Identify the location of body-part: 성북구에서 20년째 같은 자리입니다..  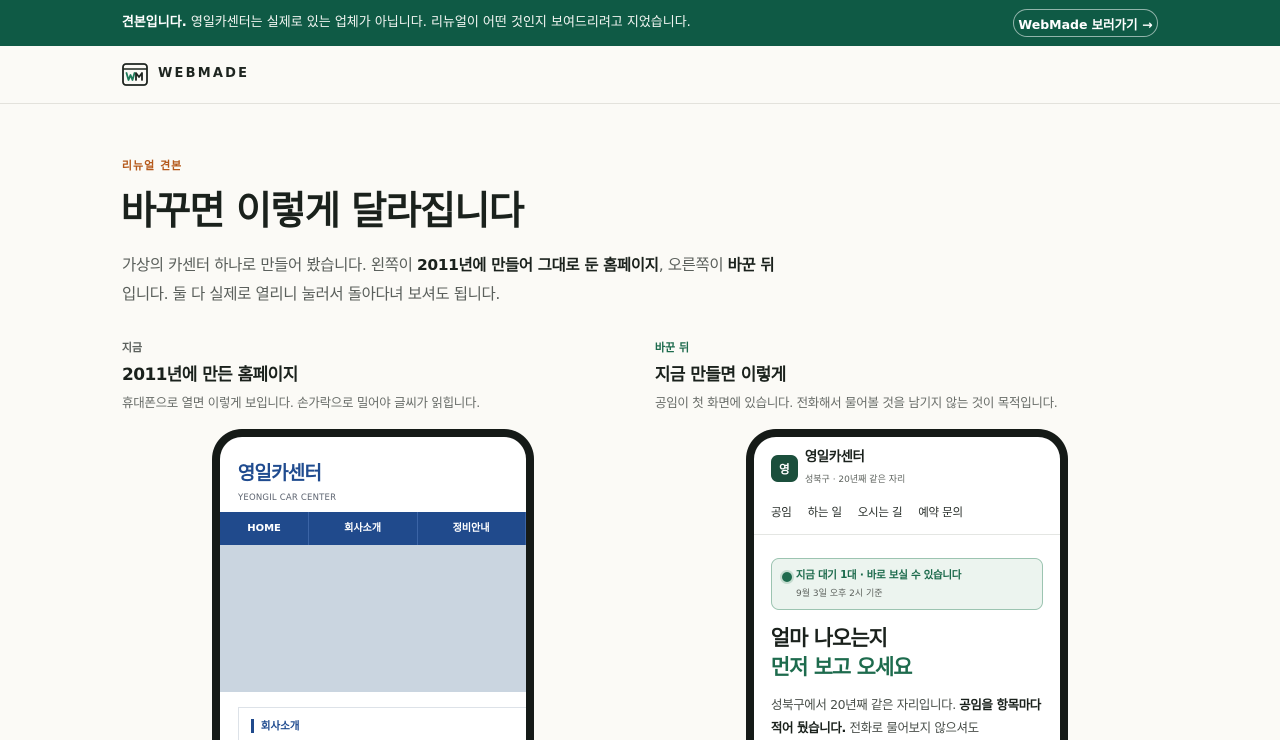
(865, 704).